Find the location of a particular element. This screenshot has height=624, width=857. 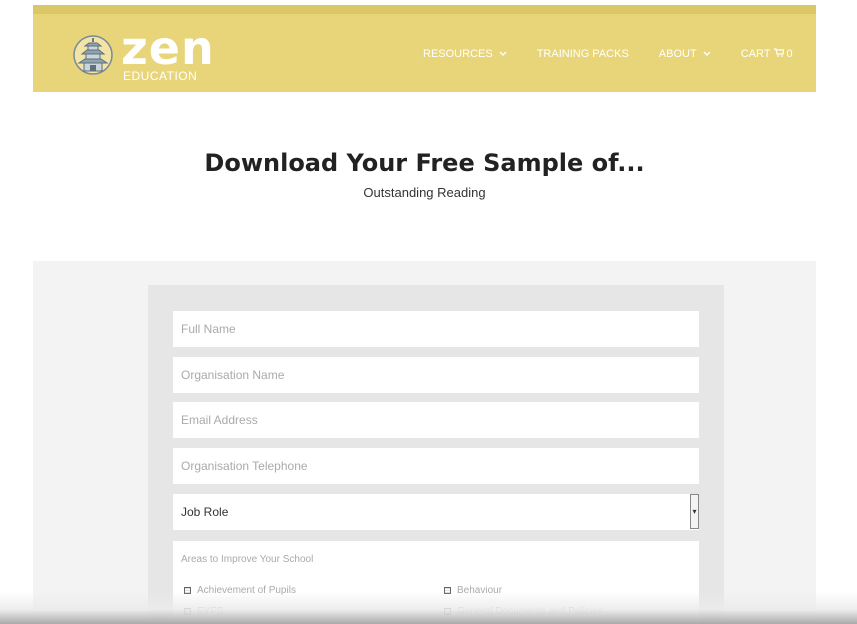

nav-item-about: ABOUT is located at coordinates (685, 54).